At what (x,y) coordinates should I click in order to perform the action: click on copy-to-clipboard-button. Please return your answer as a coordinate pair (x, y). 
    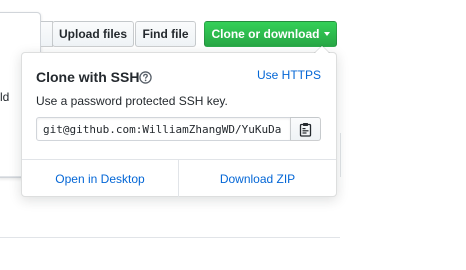
    Looking at the image, I should click on (305, 129).